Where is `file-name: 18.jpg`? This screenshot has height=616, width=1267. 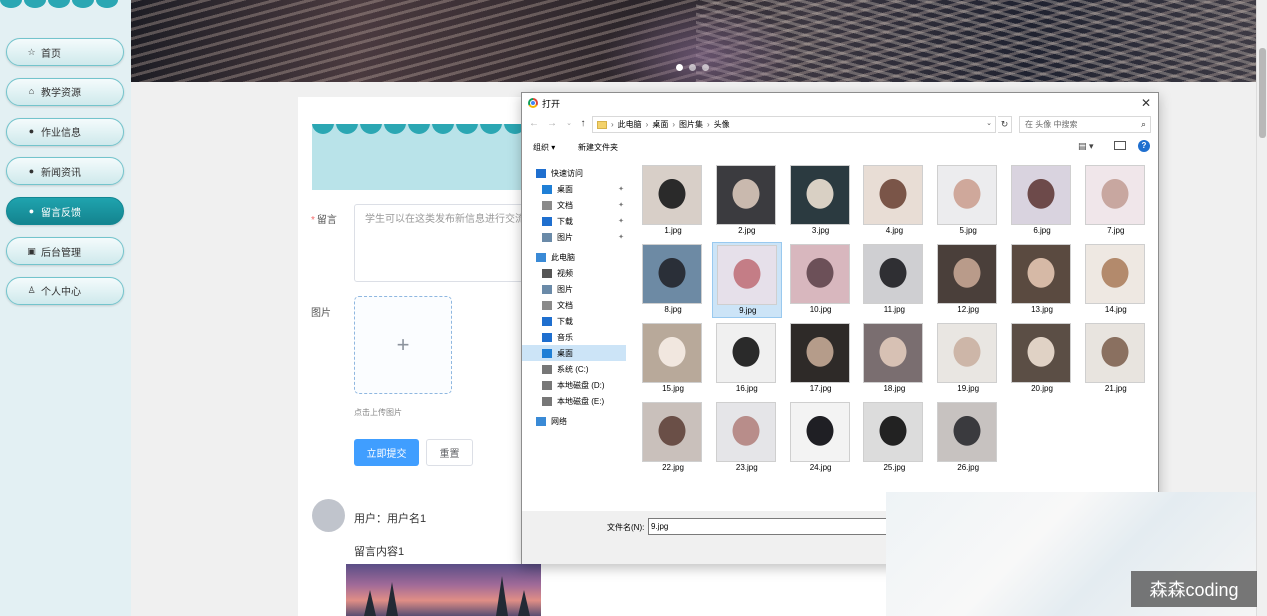 file-name: 18.jpg is located at coordinates (894, 388).